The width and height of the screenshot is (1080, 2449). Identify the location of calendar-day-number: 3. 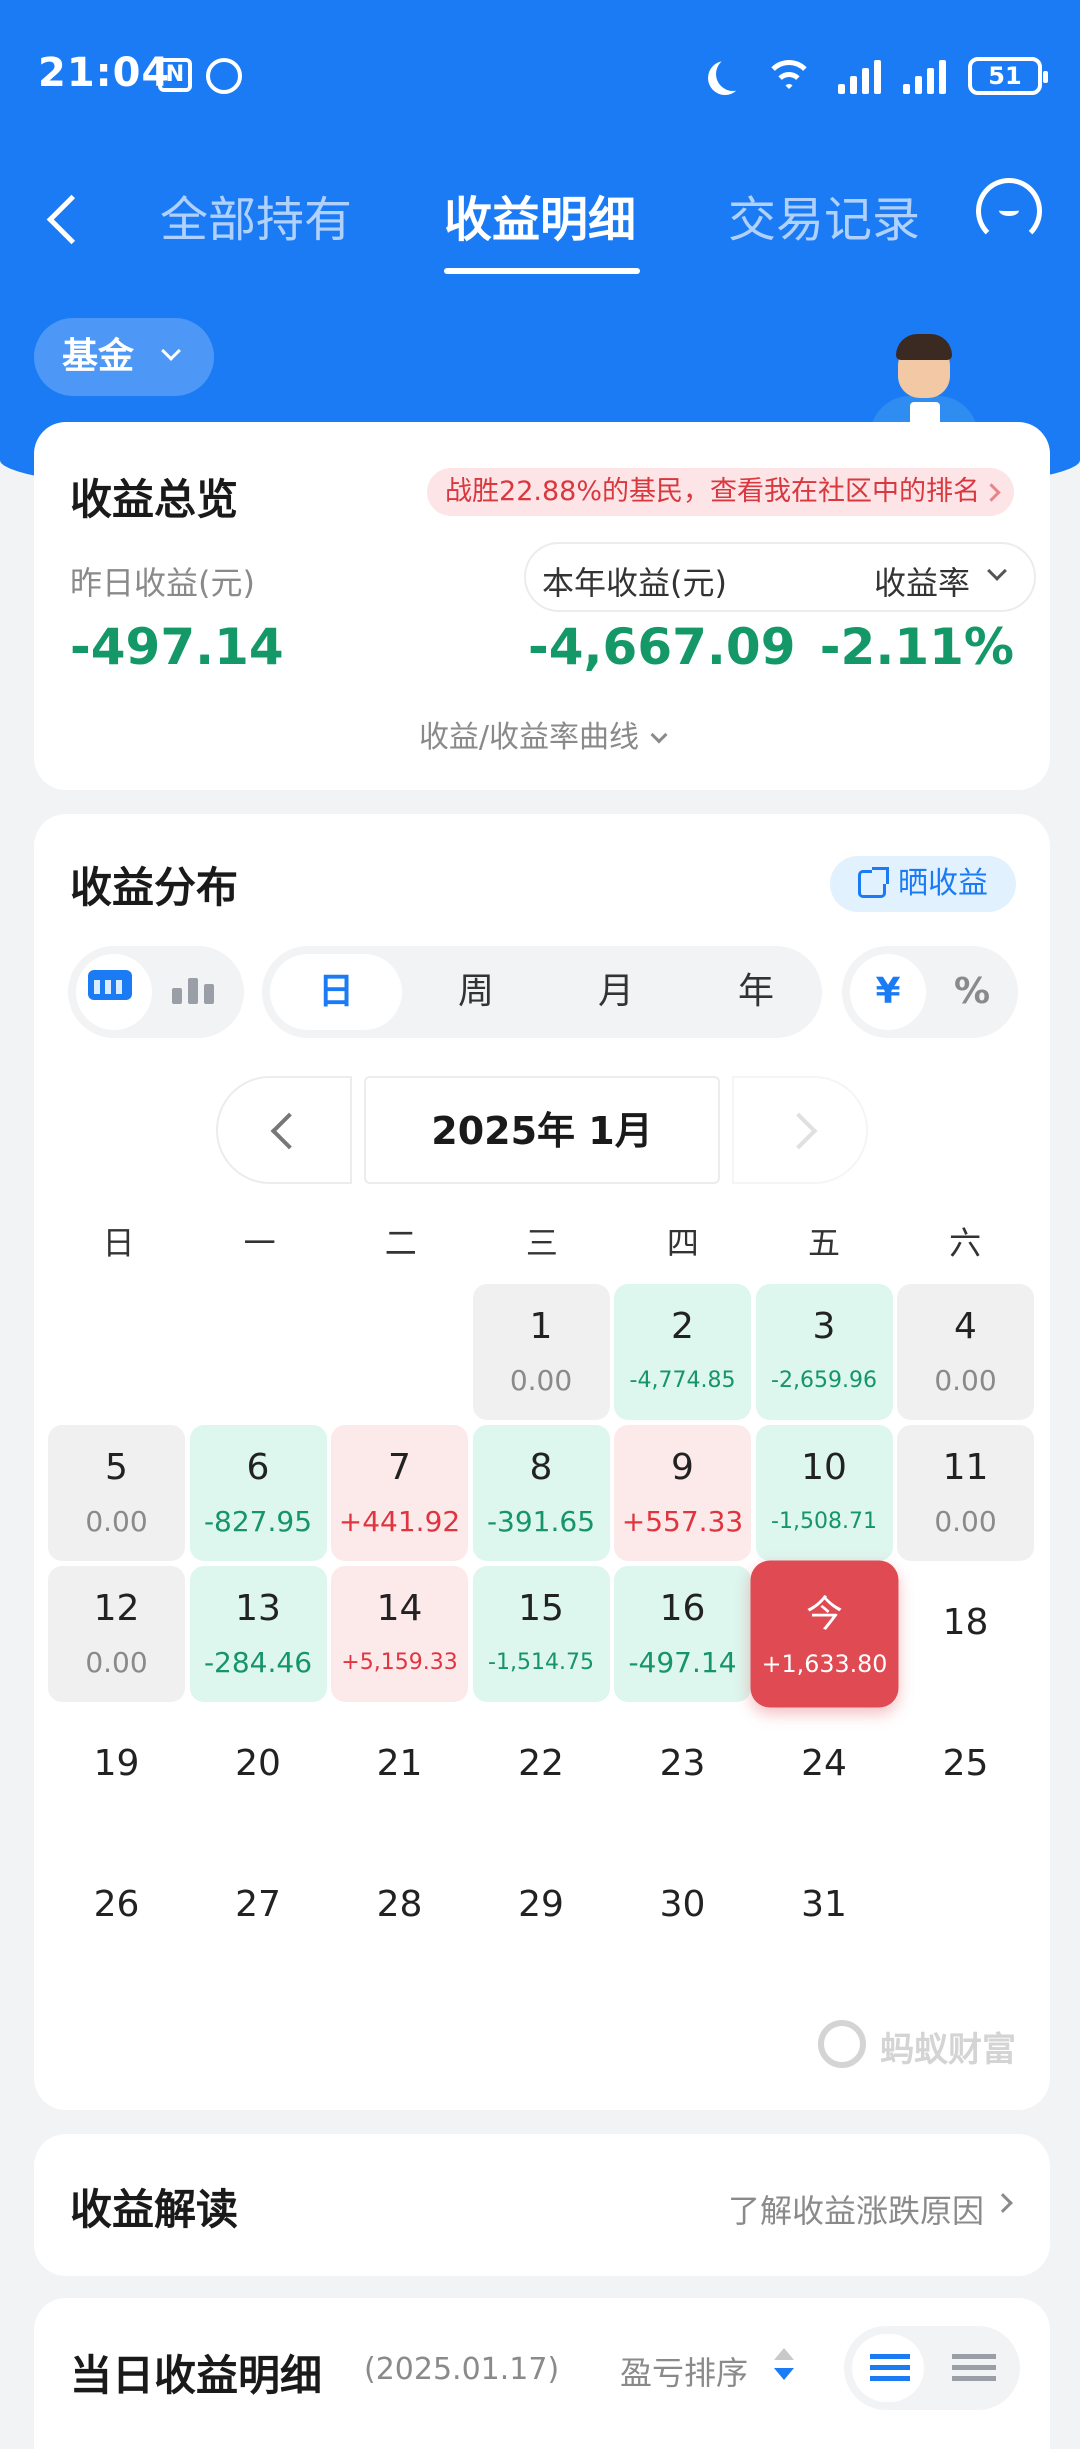
(824, 1326).